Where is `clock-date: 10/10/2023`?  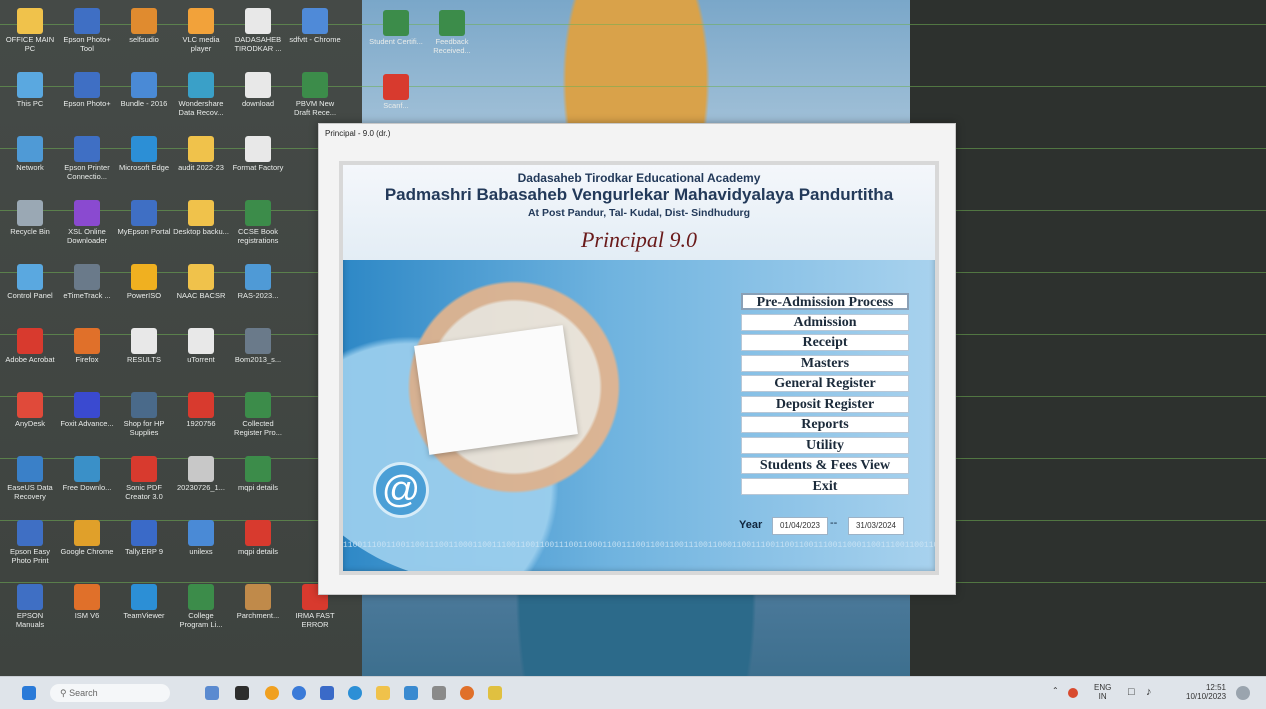 clock-date: 10/10/2023 is located at coordinates (1206, 696).